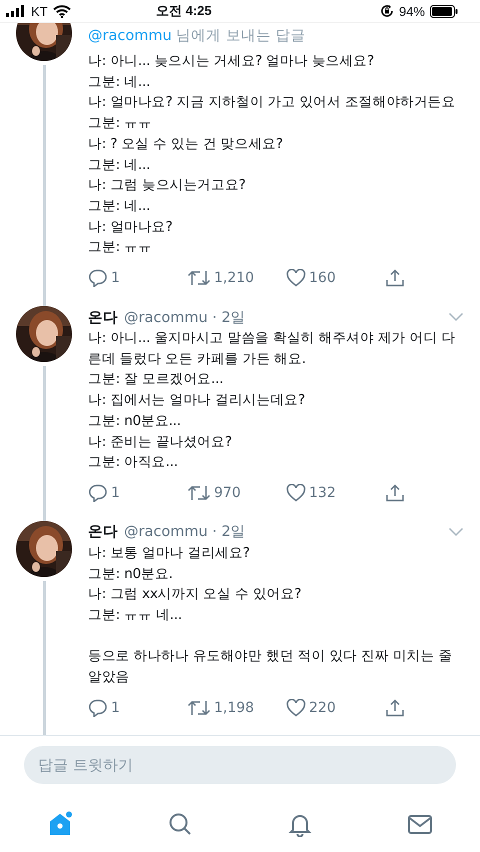 The image size is (480, 852). I want to click on status-time: 오전 4:25, so click(184, 11).